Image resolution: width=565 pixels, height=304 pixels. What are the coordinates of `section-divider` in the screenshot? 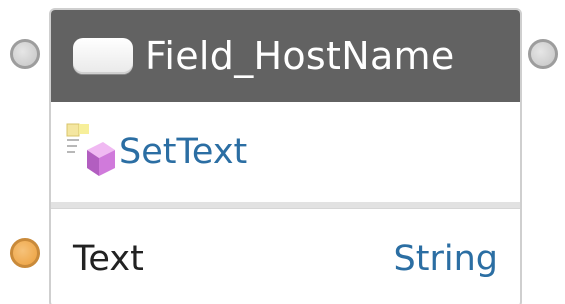 It's located at (285, 205).